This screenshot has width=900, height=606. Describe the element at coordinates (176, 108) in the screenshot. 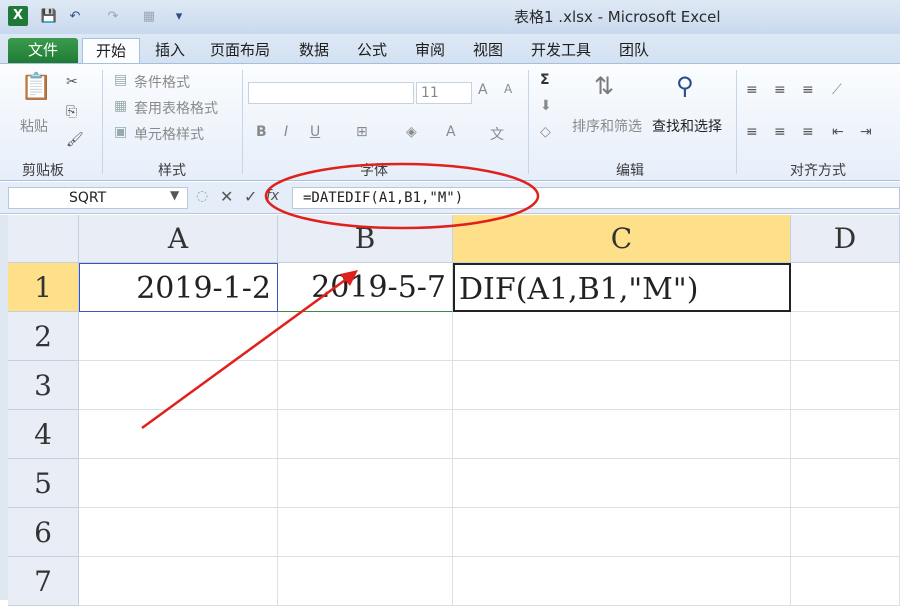

I see `format-as-table-button: 套用表格格式` at that location.